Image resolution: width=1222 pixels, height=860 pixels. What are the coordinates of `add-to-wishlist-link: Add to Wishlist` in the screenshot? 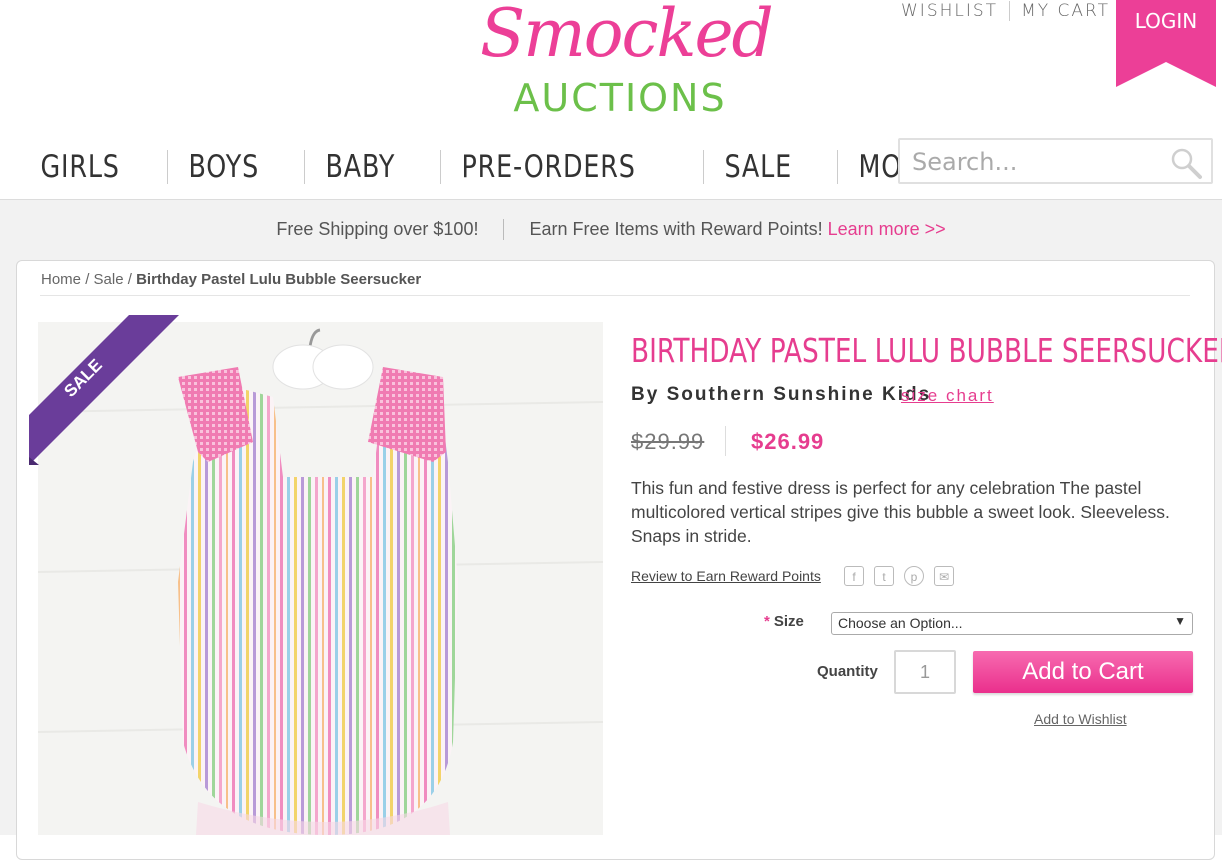 It's located at (1080, 719).